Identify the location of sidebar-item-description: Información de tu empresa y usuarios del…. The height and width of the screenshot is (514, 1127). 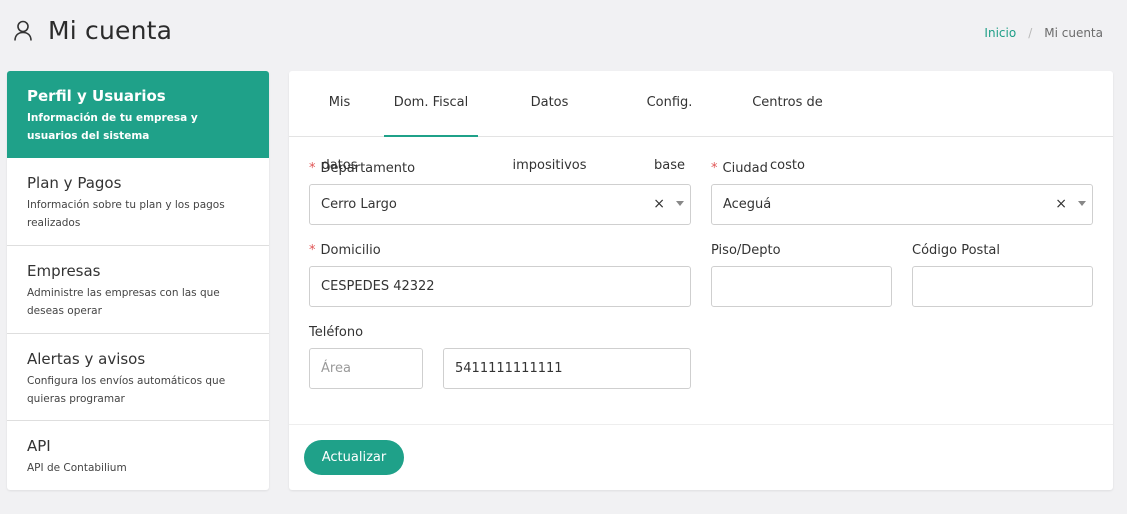
(112, 127).